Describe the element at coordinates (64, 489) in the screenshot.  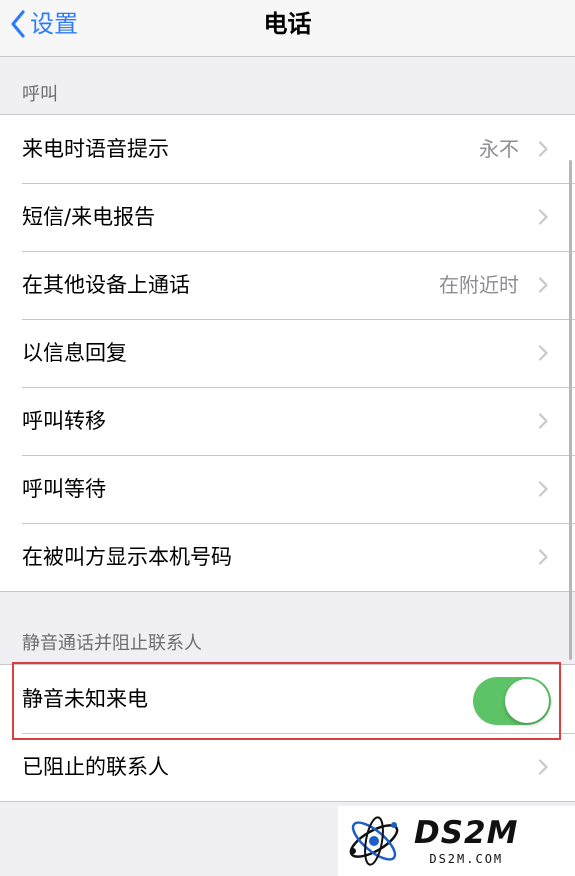
I see `row-label: 呼叫等待` at that location.